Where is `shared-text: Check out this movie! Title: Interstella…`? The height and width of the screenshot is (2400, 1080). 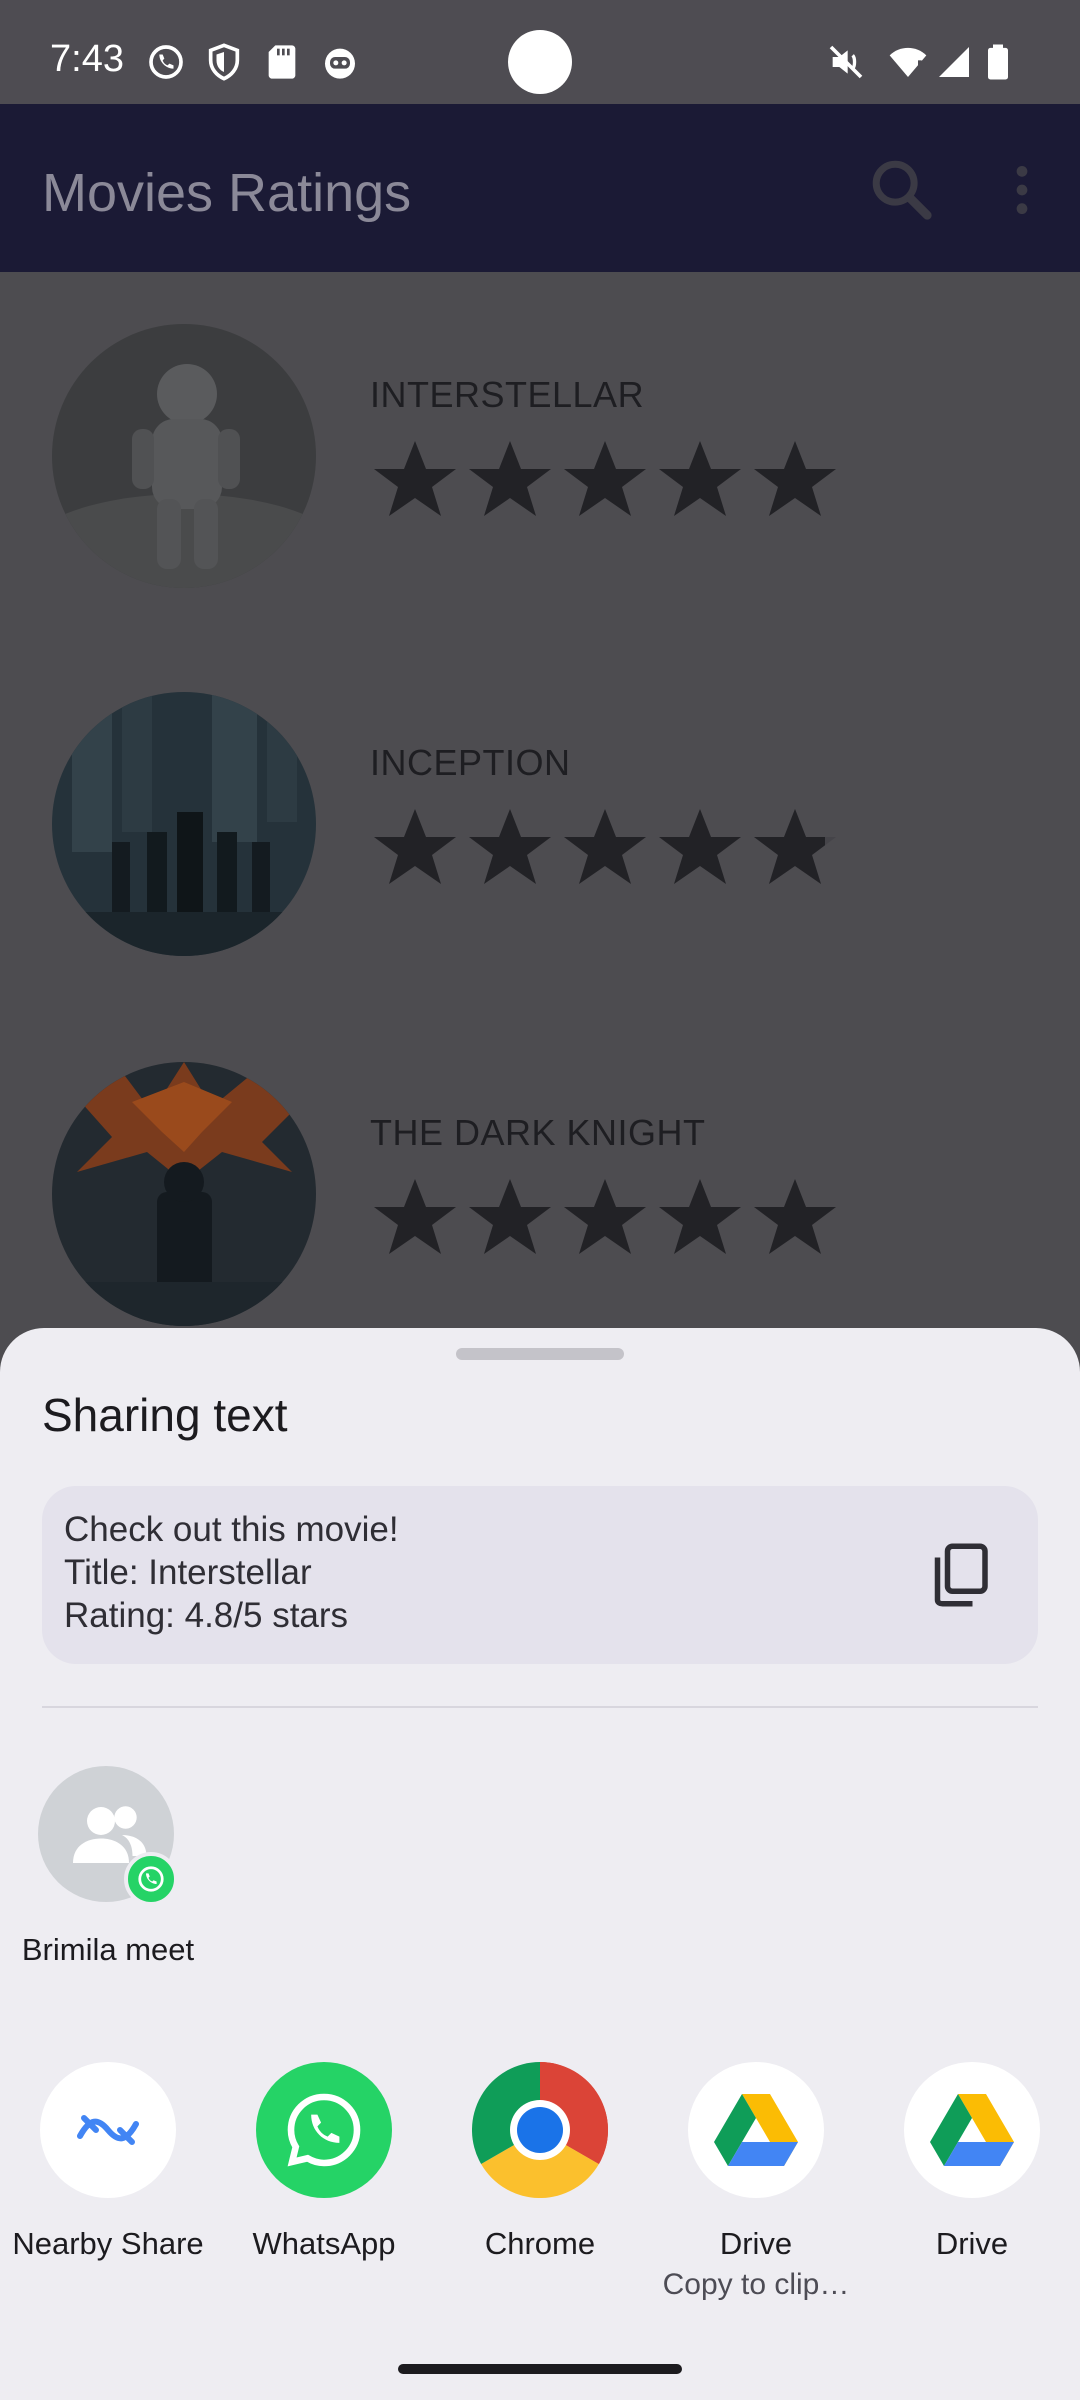
shared-text: Check out this movie! Title: Interstella… is located at coordinates (231, 1572).